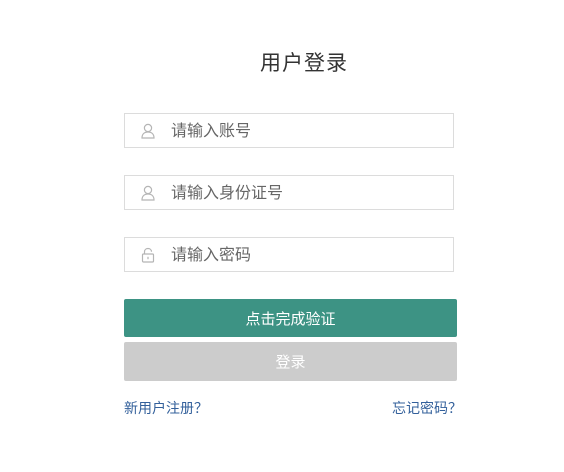 This screenshot has width=564, height=472. I want to click on account-input, so click(310, 130).